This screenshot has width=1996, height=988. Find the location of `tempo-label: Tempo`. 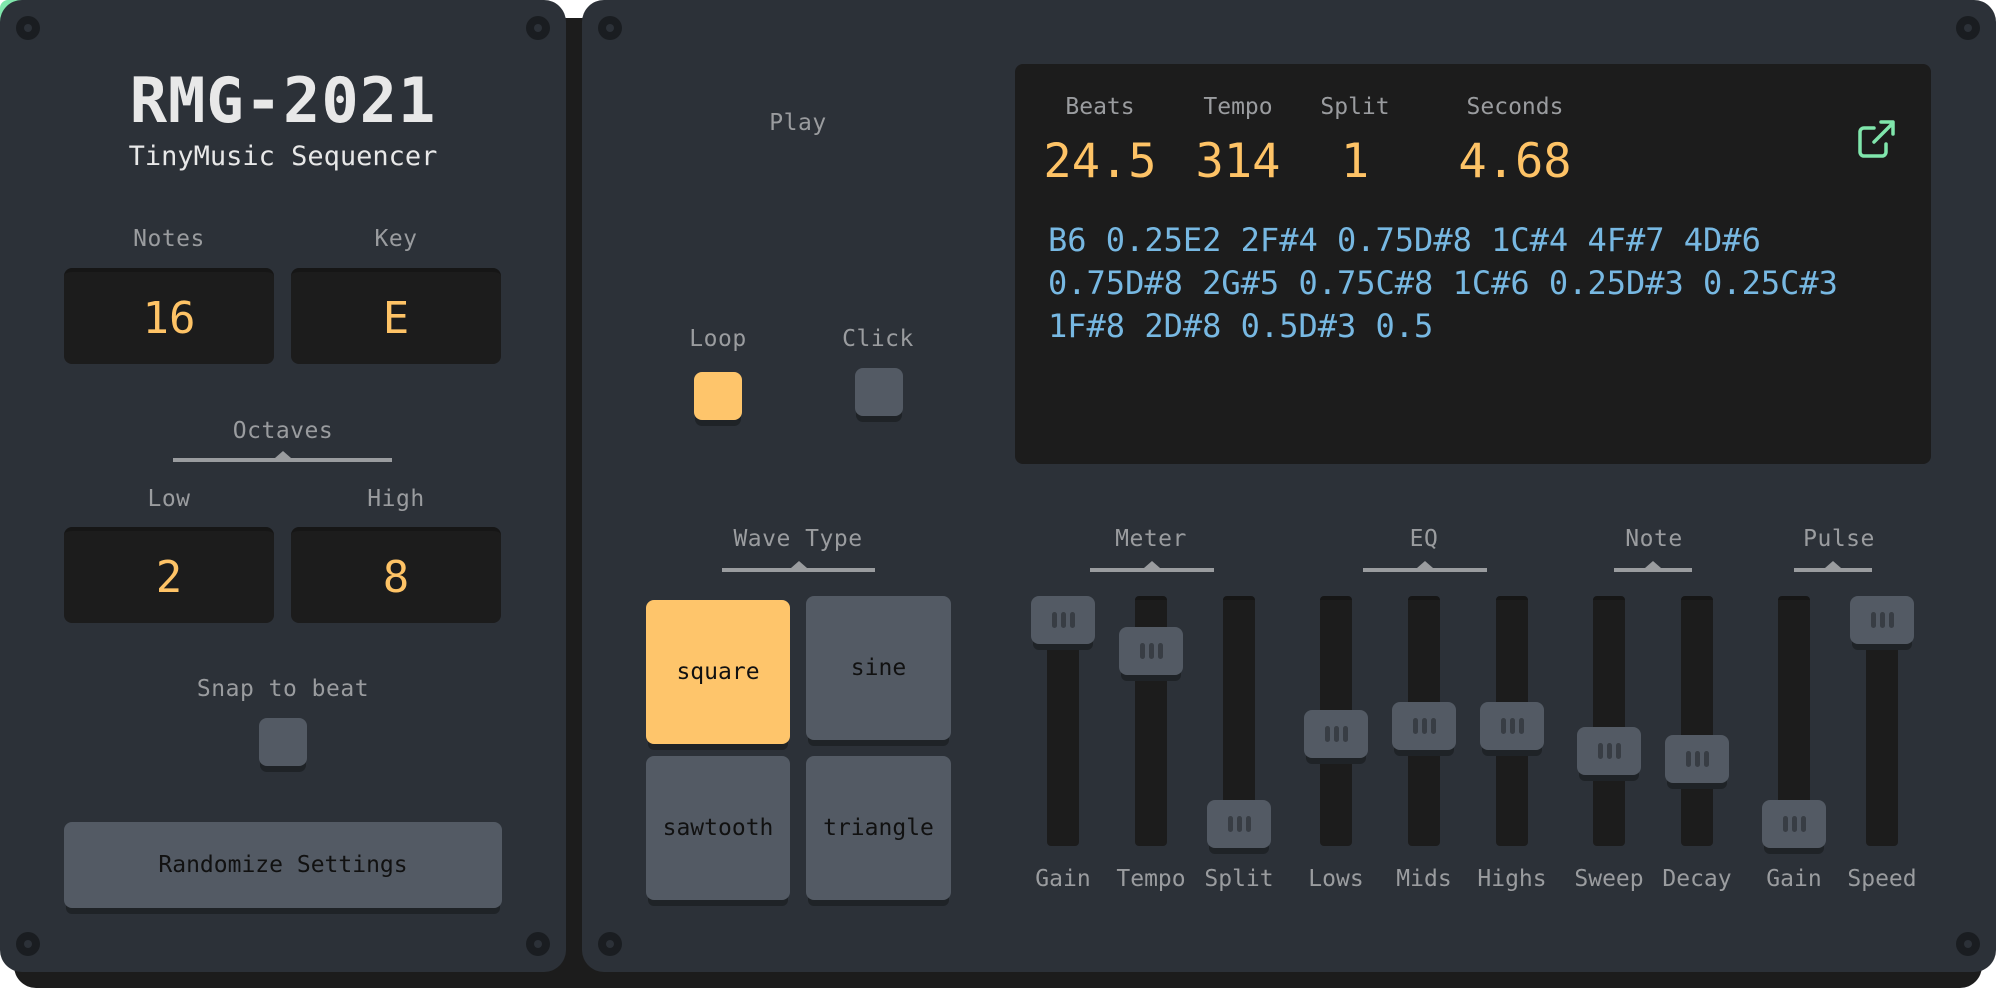

tempo-label: Tempo is located at coordinates (1238, 107).